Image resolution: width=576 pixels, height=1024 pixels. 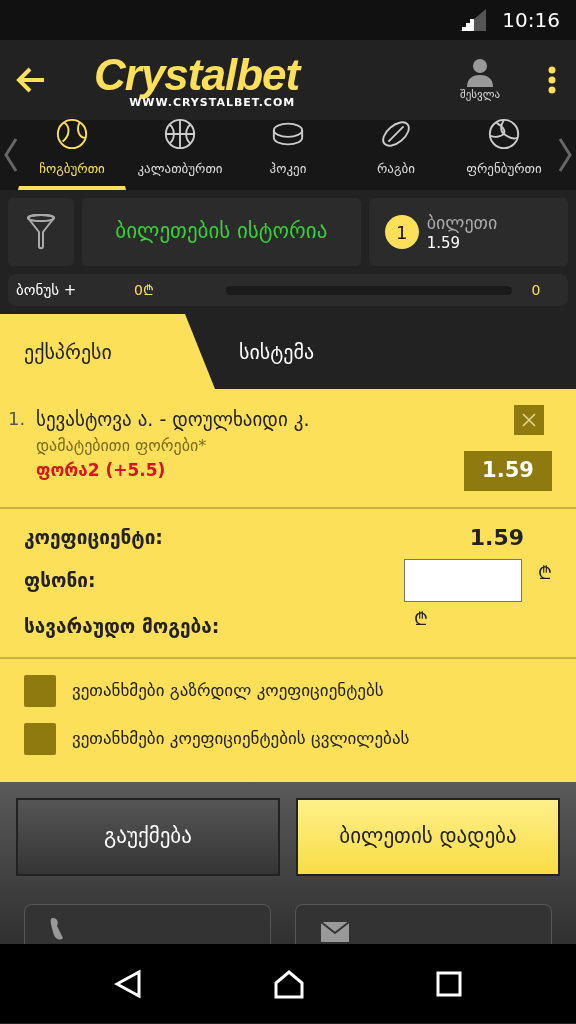 I want to click on option-label: ვეთანხმები გაზრდილ კოეფიციენტებს, so click(x=228, y=691).